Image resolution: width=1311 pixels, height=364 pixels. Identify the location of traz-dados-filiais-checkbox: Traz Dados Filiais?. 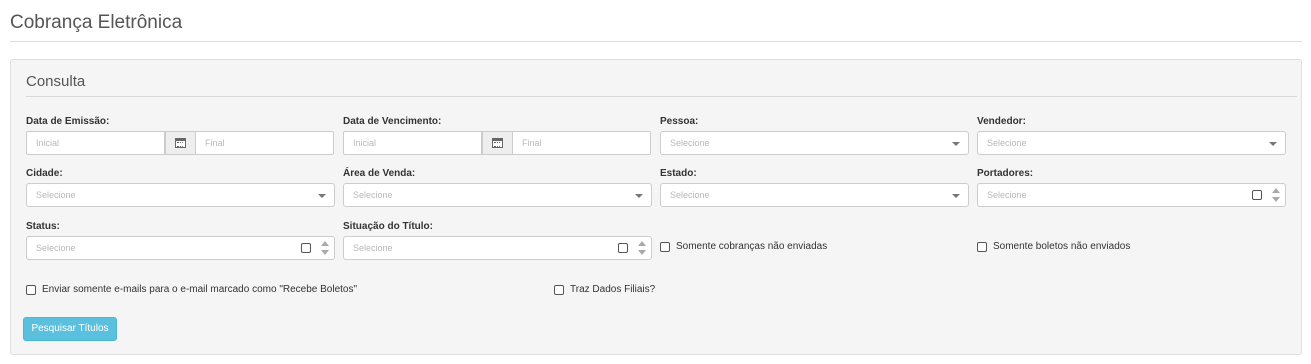
(604, 289).